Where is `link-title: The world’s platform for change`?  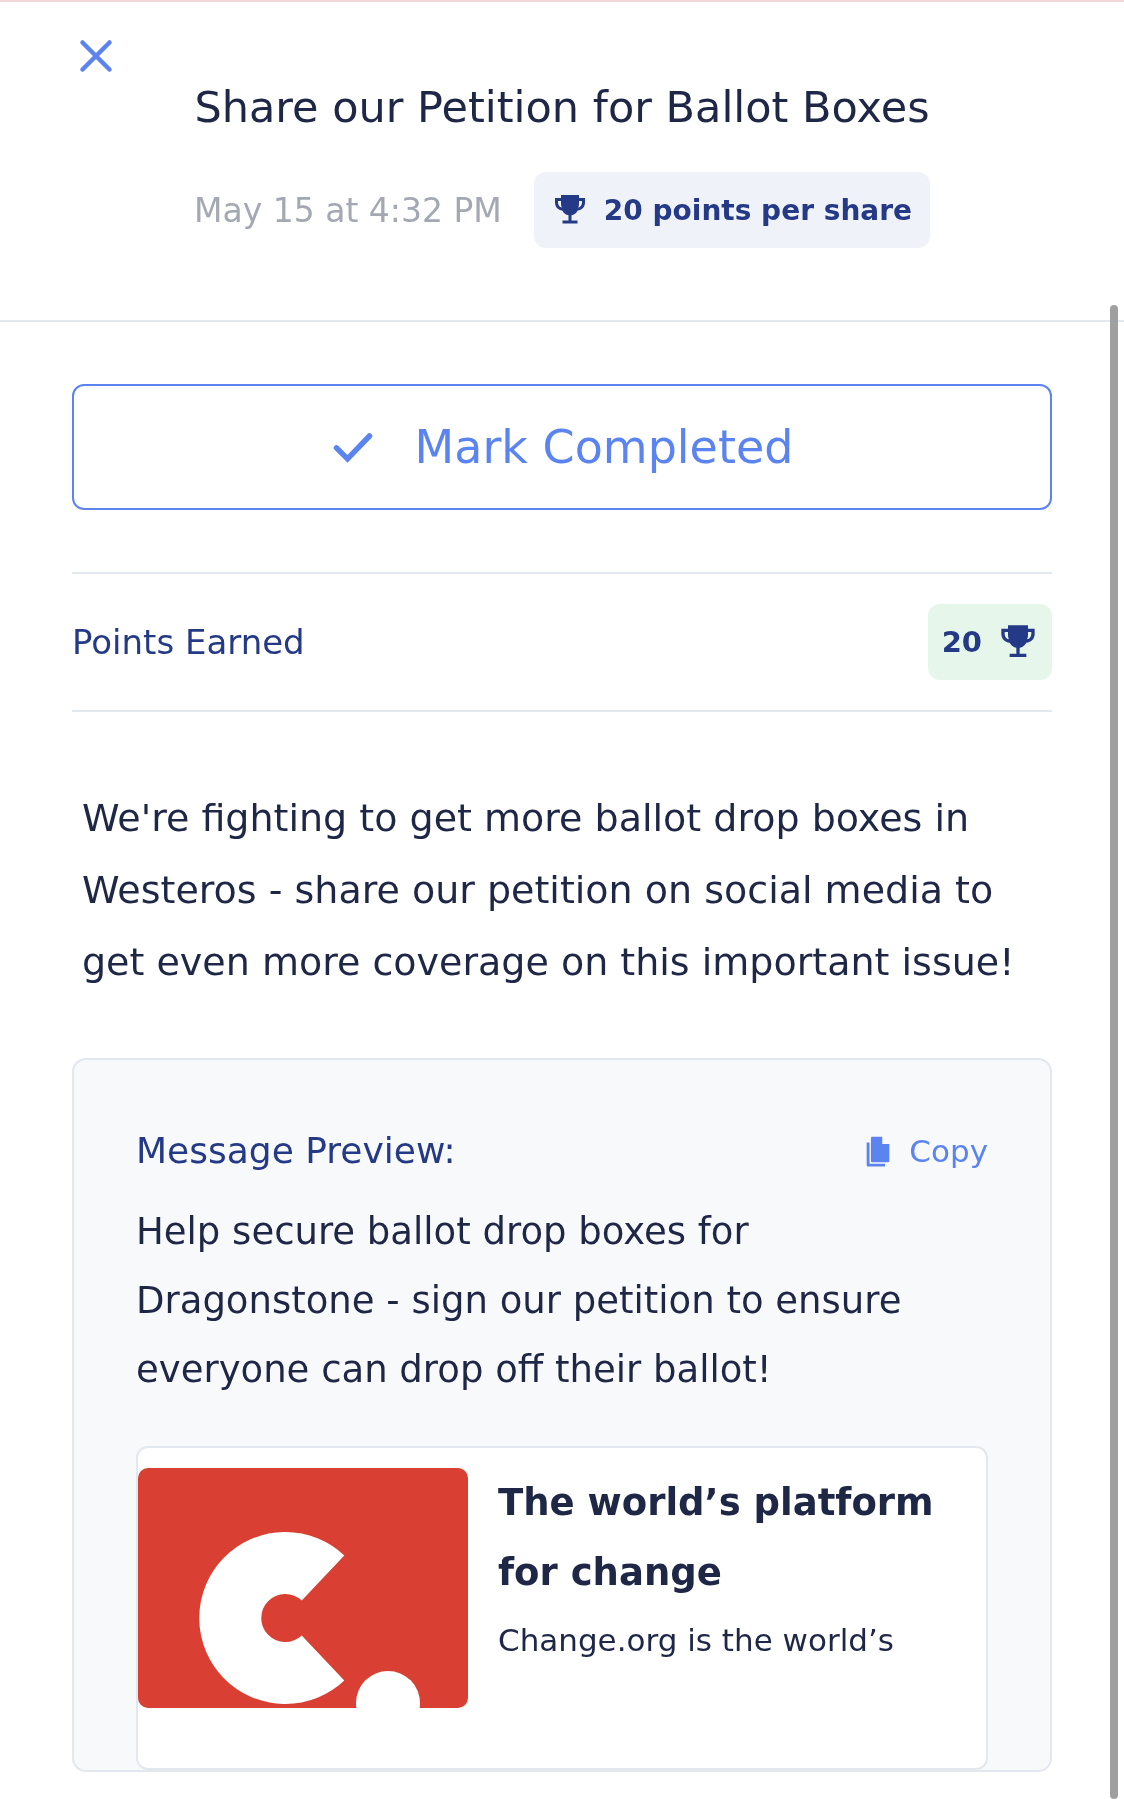 link-title: The world’s platform for change is located at coordinates (716, 1538).